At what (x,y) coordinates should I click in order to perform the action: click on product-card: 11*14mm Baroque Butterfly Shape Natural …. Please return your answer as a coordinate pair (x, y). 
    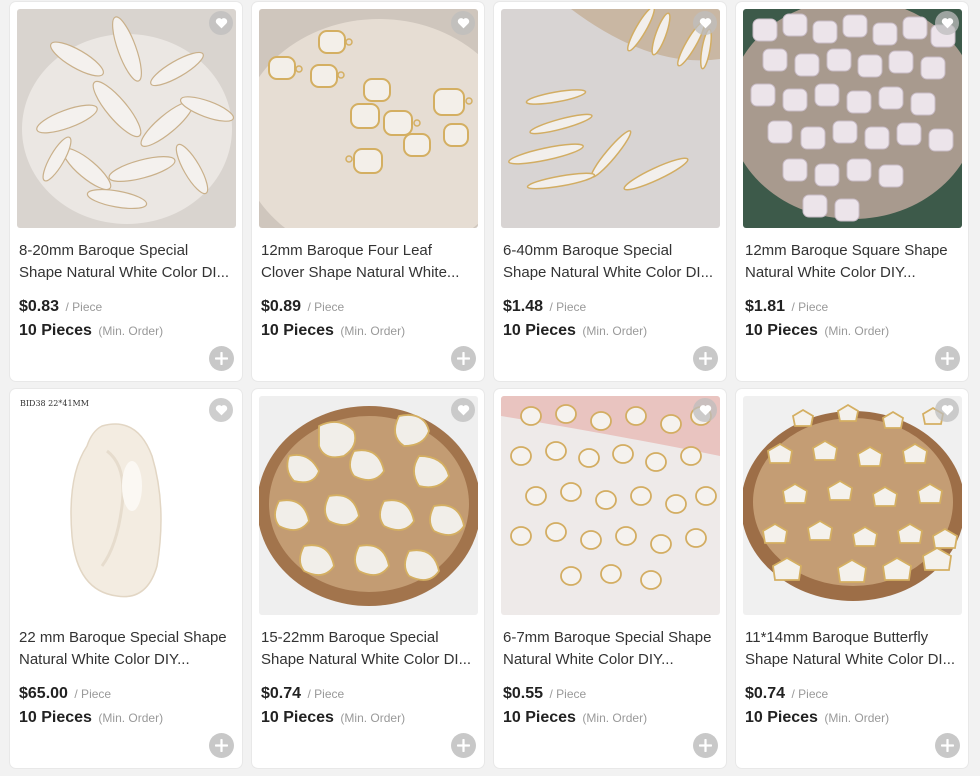
    Looking at the image, I should click on (852, 578).